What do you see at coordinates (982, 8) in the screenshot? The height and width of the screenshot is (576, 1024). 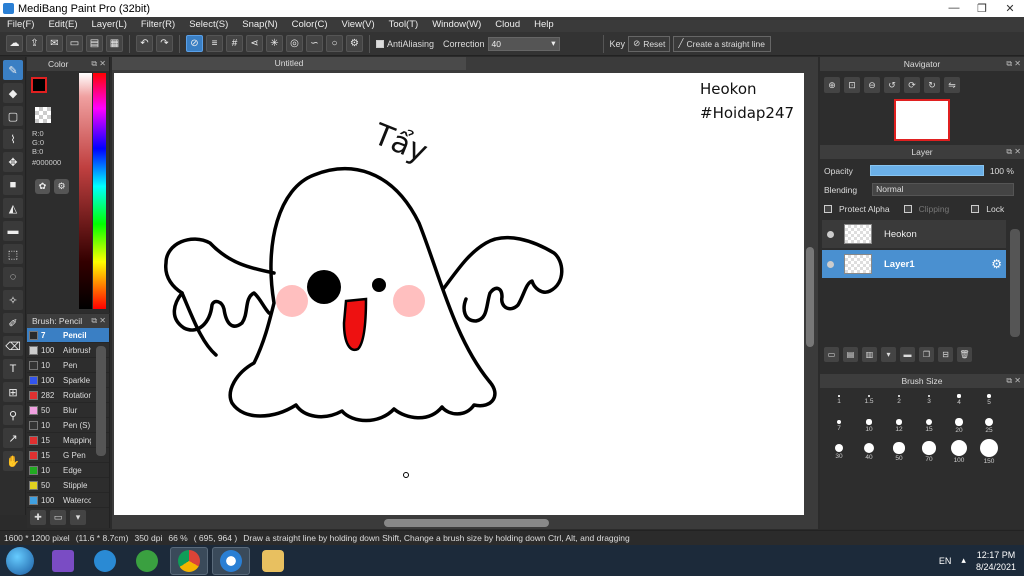 I see `maximize-button: ❐` at bounding box center [982, 8].